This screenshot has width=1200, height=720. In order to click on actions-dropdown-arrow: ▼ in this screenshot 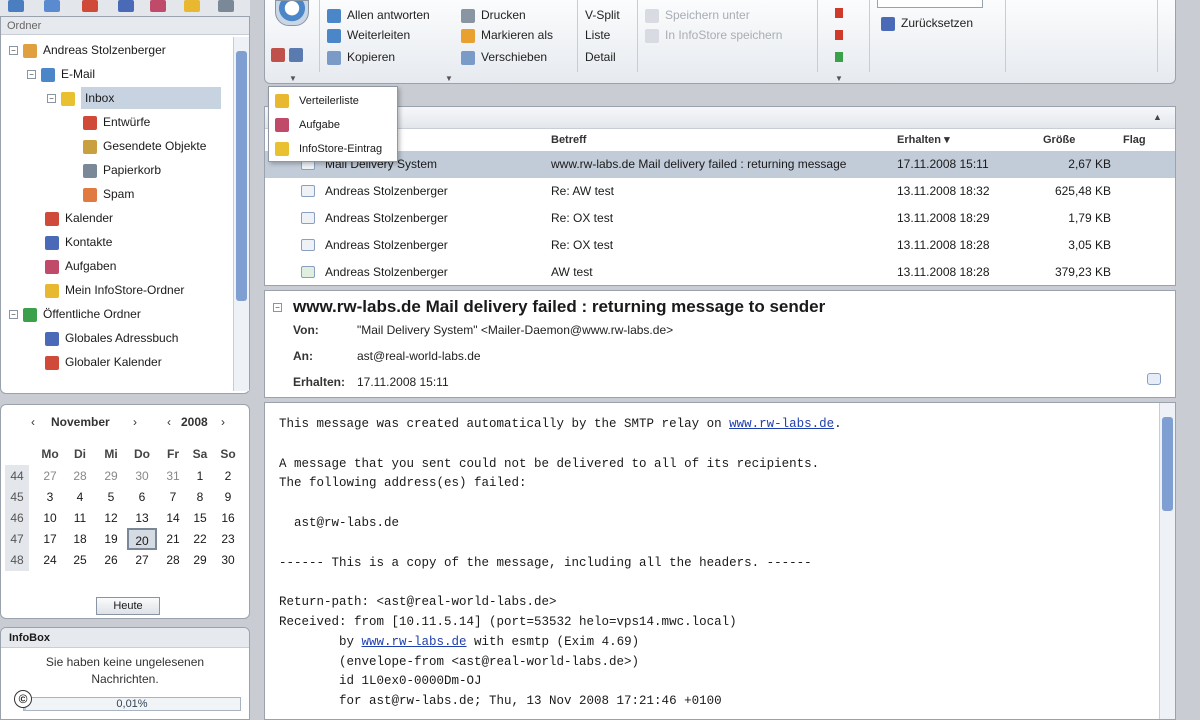, I will do `click(449, 78)`.